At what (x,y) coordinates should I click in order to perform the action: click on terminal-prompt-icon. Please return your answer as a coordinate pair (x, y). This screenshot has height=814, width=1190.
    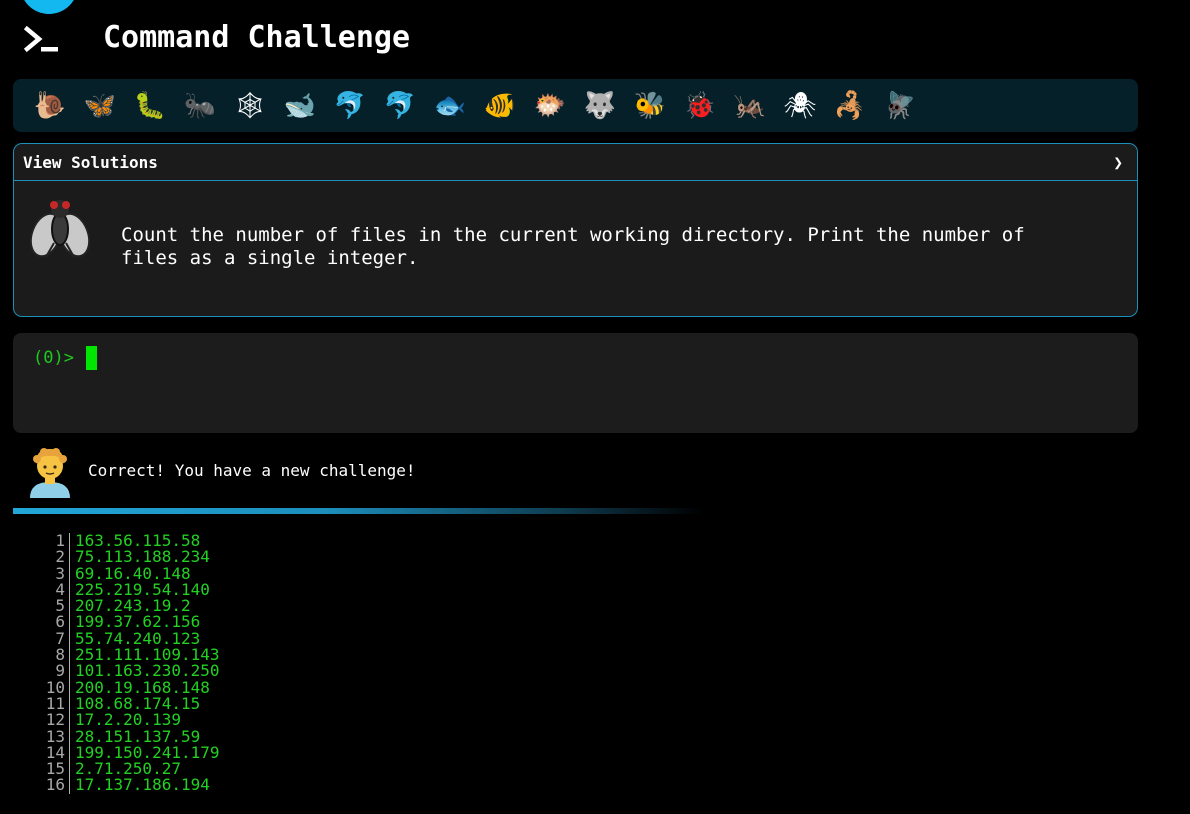
    Looking at the image, I should click on (41, 39).